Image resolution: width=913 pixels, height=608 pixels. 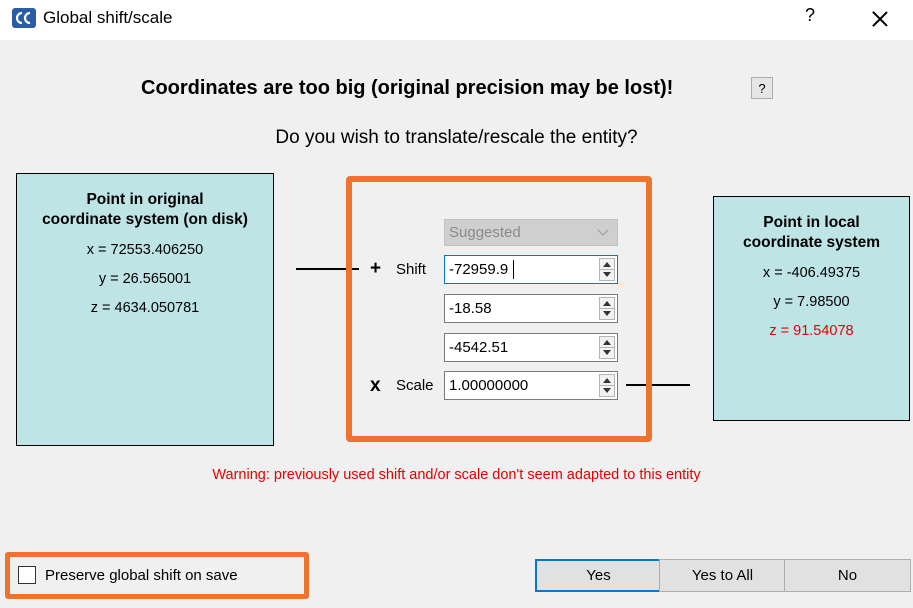 I want to click on window-title: Global shift/scale, so click(x=108, y=17).